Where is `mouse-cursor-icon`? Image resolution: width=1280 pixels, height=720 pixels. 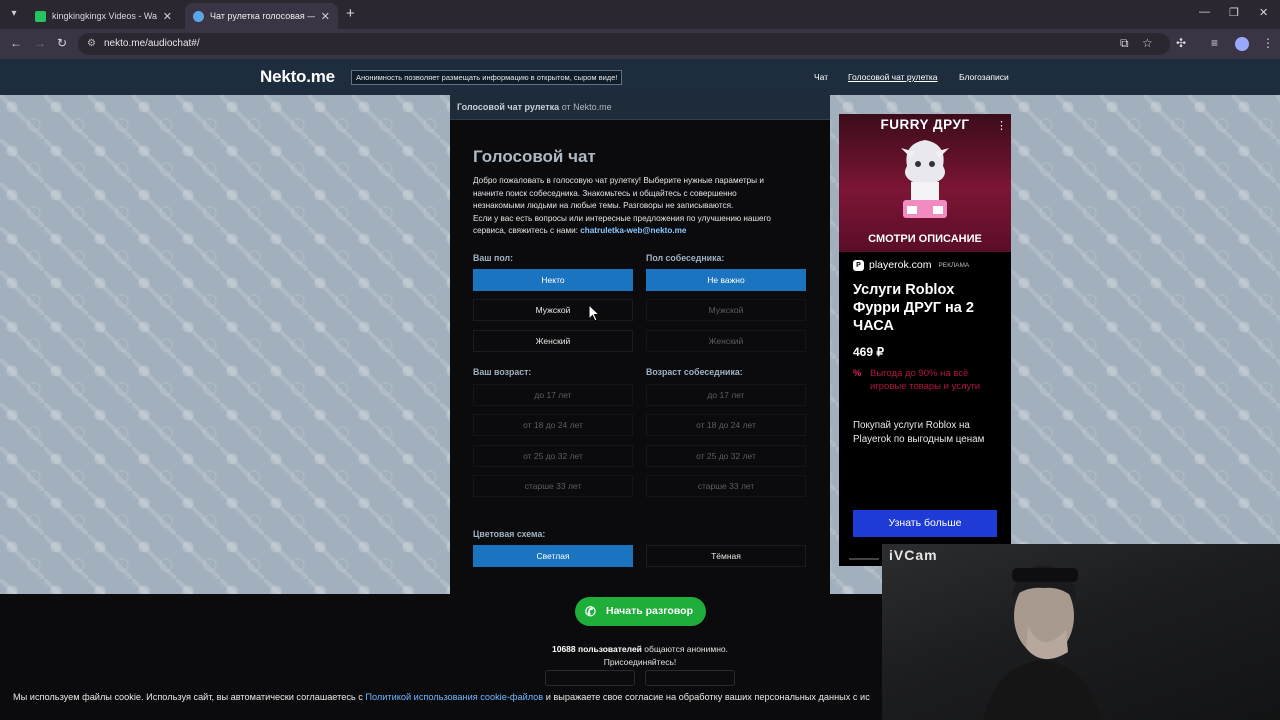 mouse-cursor-icon is located at coordinates (594, 313).